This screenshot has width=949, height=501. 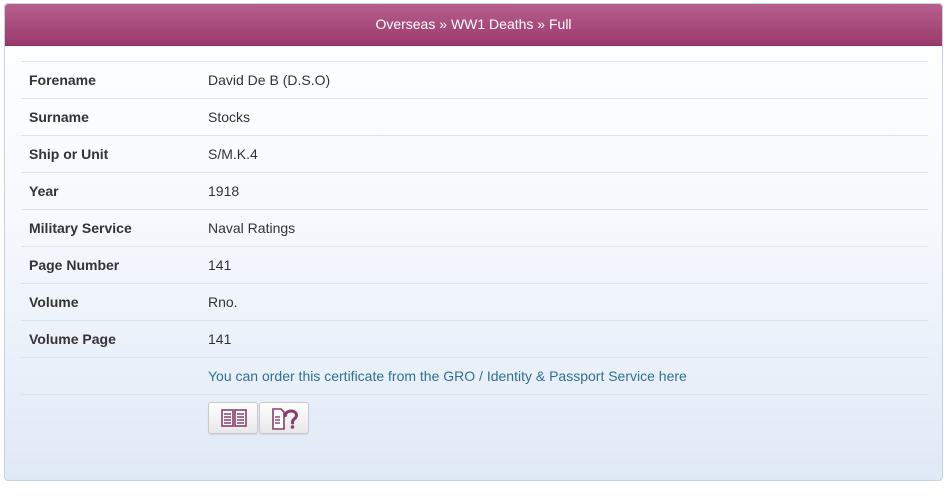 What do you see at coordinates (564, 117) in the screenshot?
I see `surname-value: Stocks` at bounding box center [564, 117].